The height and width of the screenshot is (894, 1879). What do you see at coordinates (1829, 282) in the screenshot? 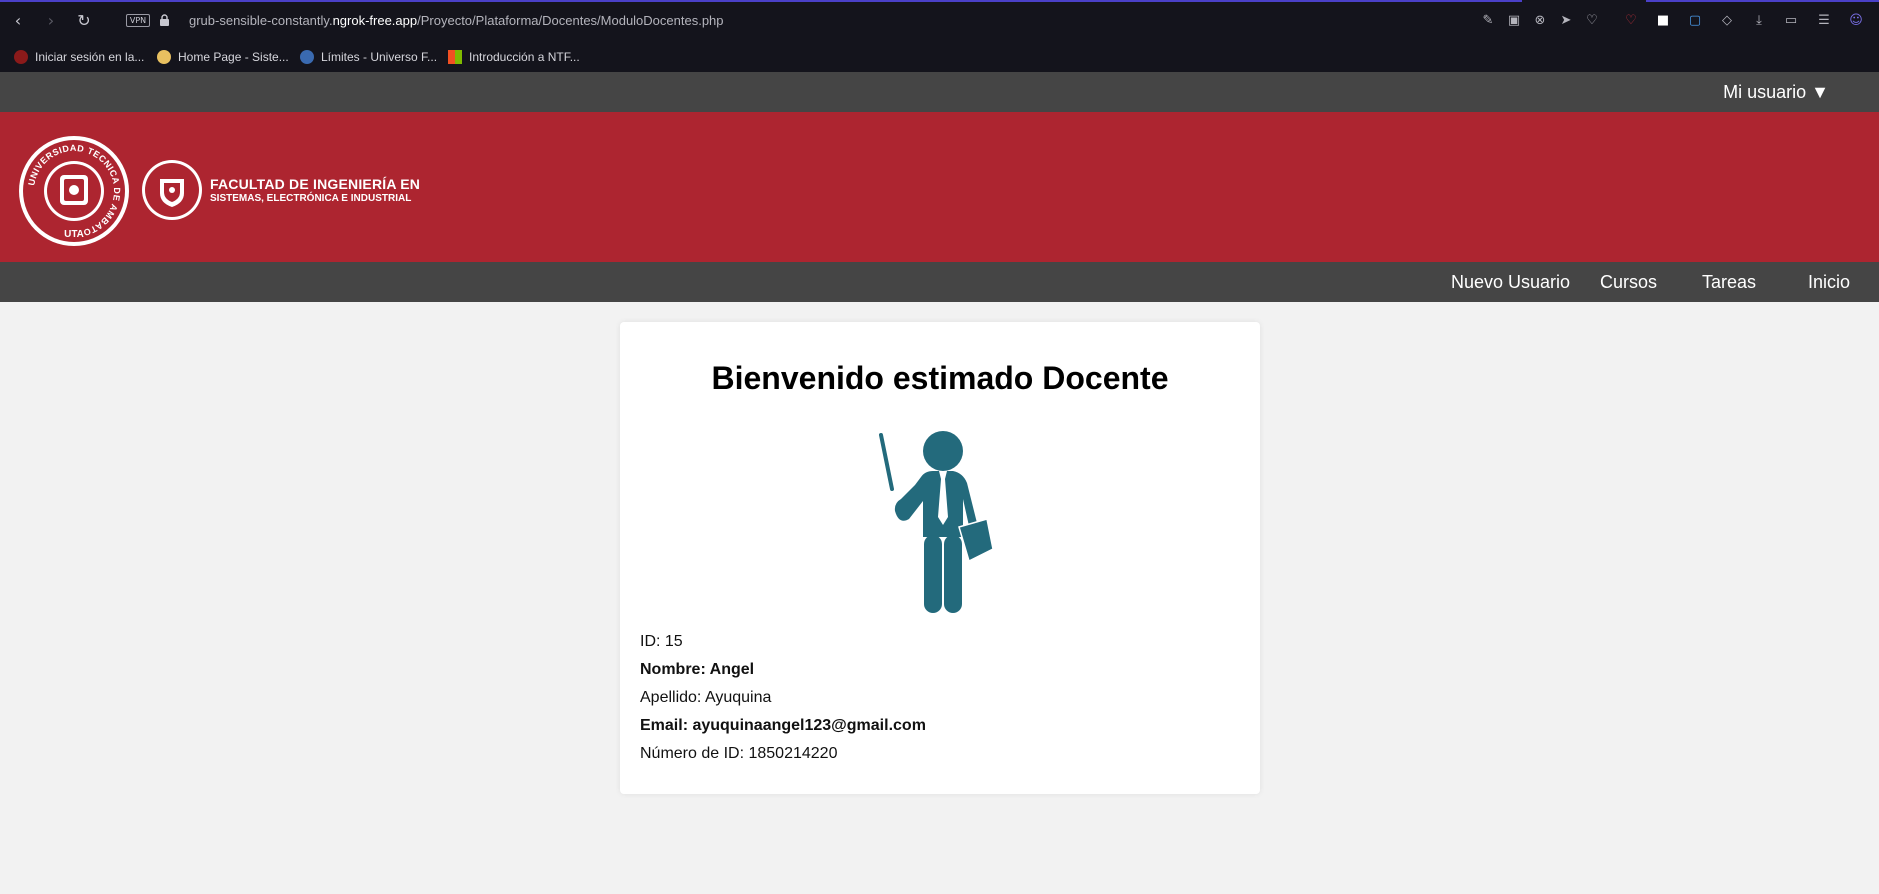
I see `nav-inicio: Inicio` at bounding box center [1829, 282].